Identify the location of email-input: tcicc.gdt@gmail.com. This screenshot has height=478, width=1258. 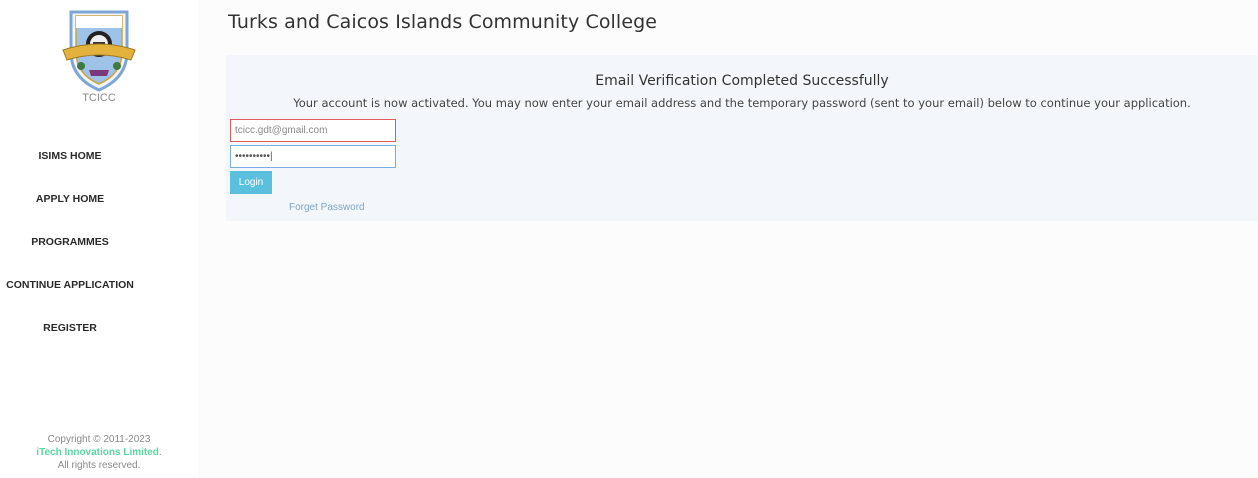
(313, 130).